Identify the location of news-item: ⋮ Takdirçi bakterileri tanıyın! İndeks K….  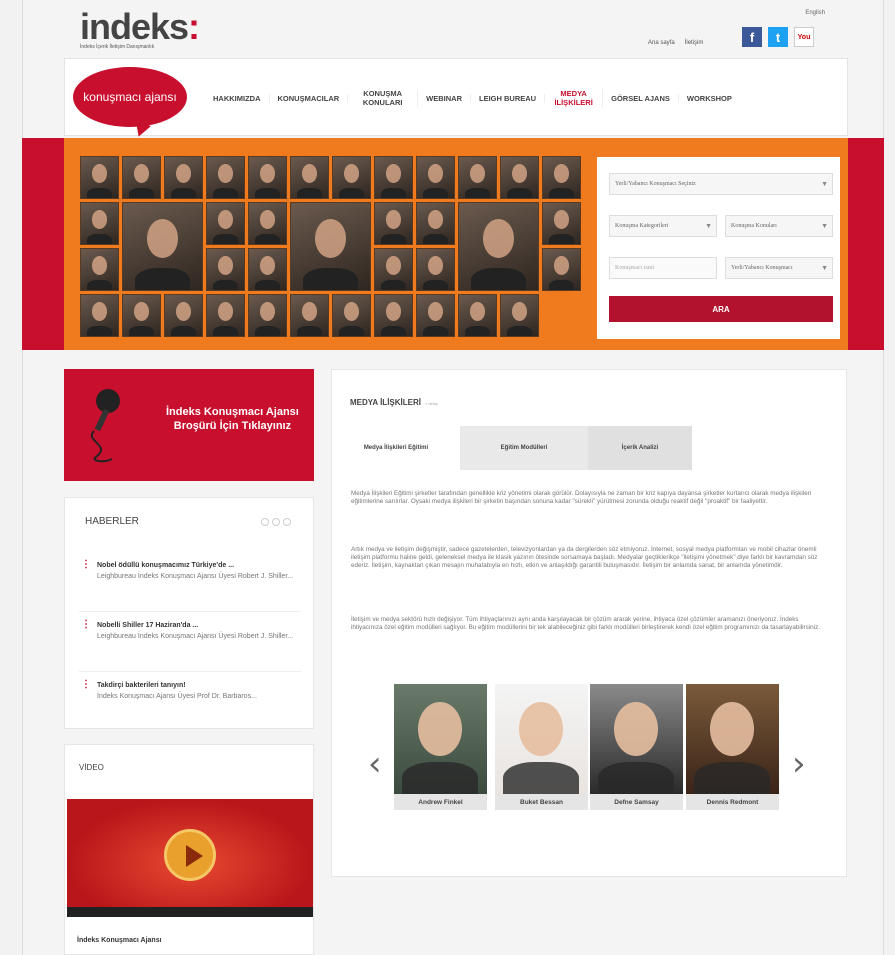
(190, 700).